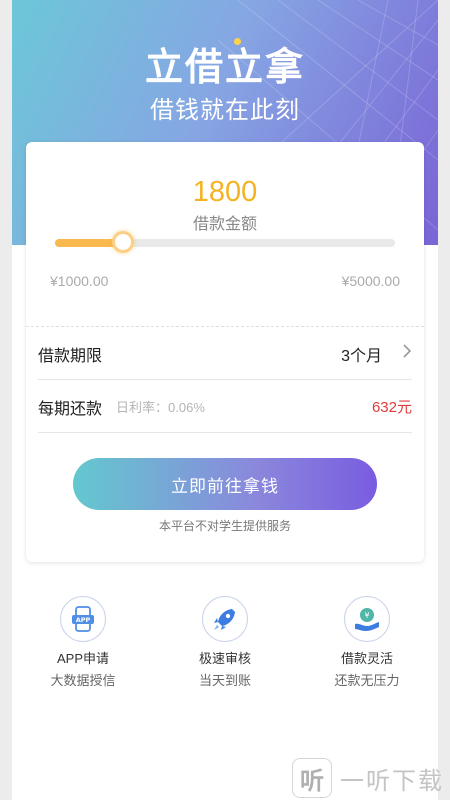 The height and width of the screenshot is (800, 450). Describe the element at coordinates (70, 356) in the screenshot. I see `loan-term-label: 借款期限` at that location.